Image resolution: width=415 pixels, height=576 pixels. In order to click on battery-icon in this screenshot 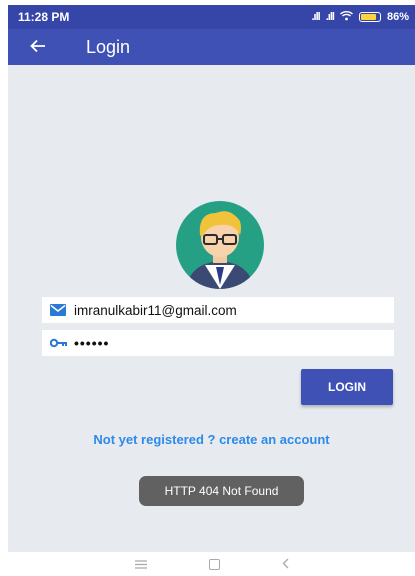, I will do `click(369, 17)`.